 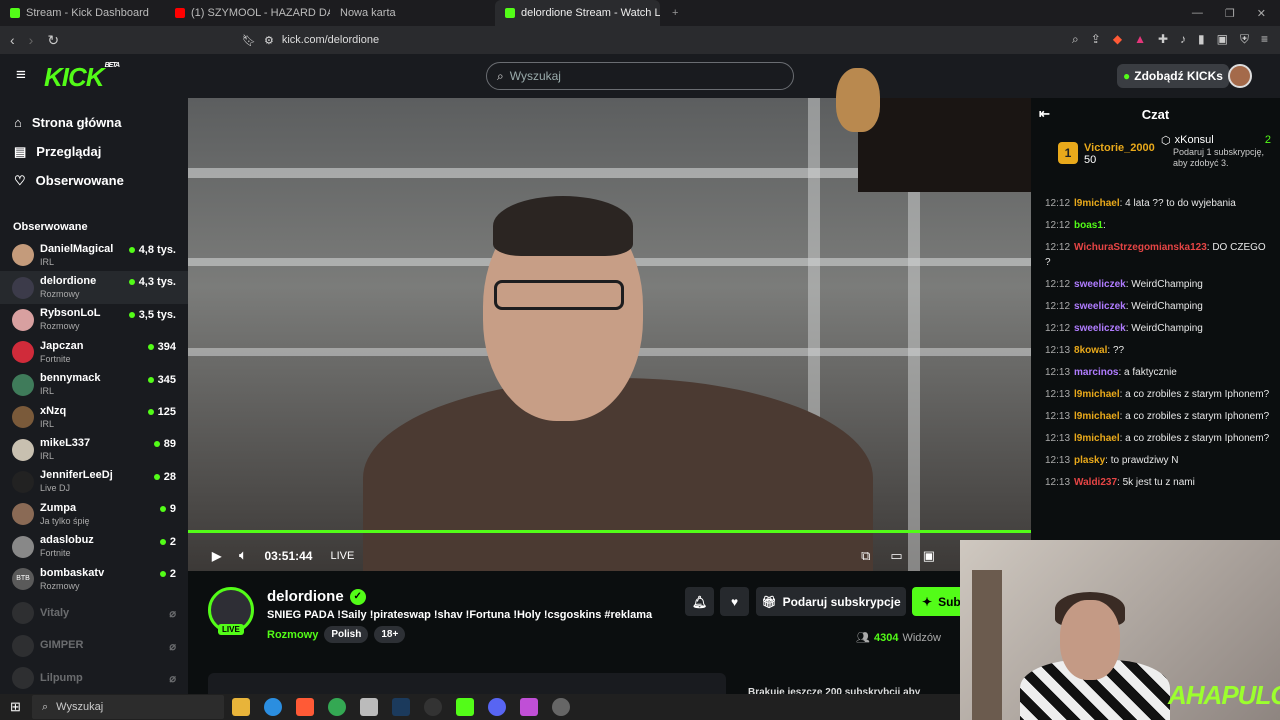 What do you see at coordinates (1194, 140) in the screenshot?
I see `second-gifter: xKonsul` at bounding box center [1194, 140].